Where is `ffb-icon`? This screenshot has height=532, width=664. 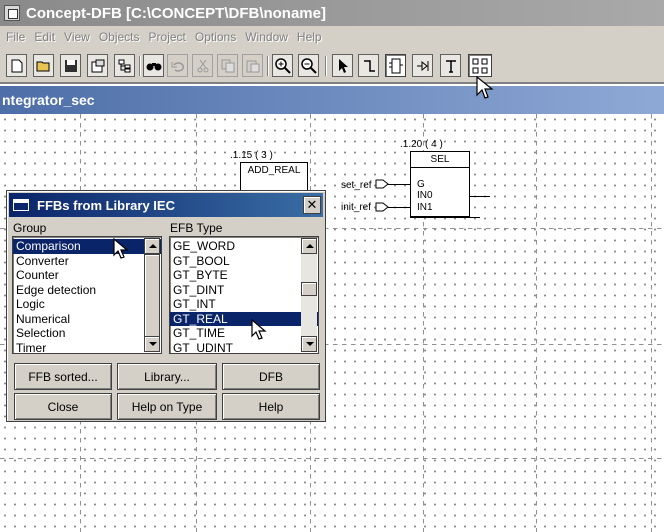
ffb-icon is located at coordinates (395, 65).